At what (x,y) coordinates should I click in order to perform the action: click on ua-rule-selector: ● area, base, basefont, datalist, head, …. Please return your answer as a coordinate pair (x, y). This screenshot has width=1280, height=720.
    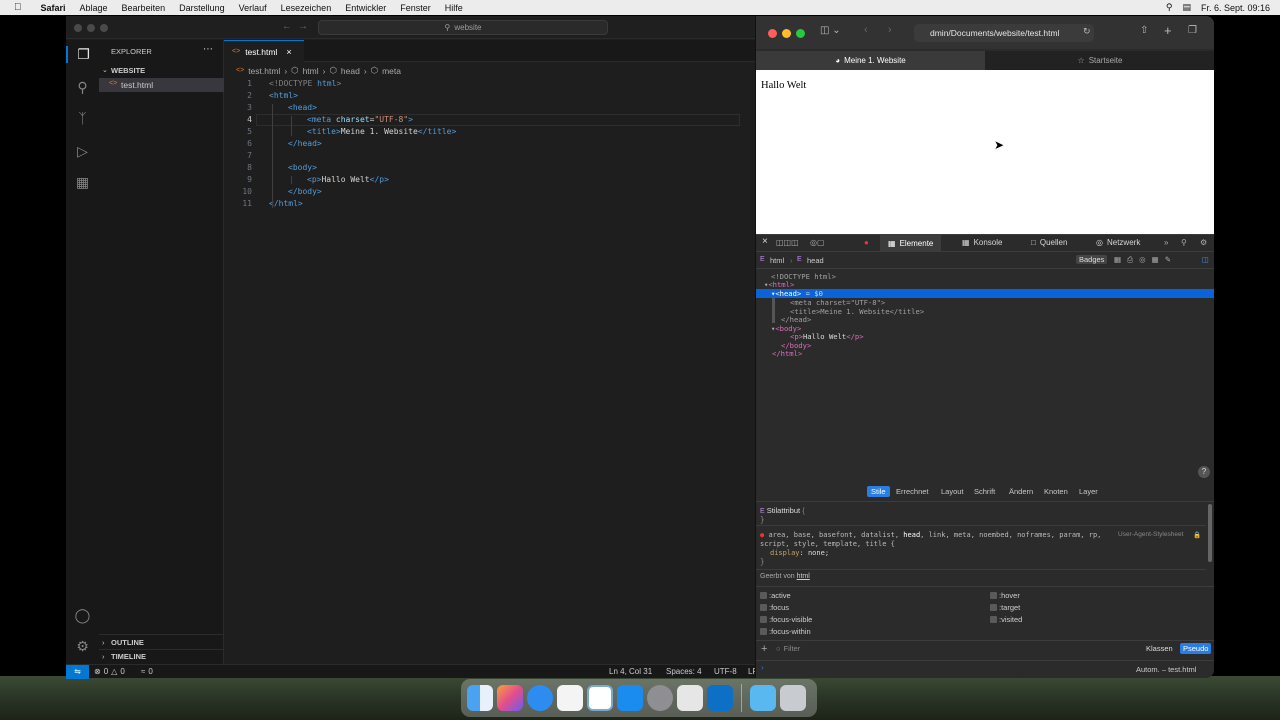
    Looking at the image, I should click on (930, 535).